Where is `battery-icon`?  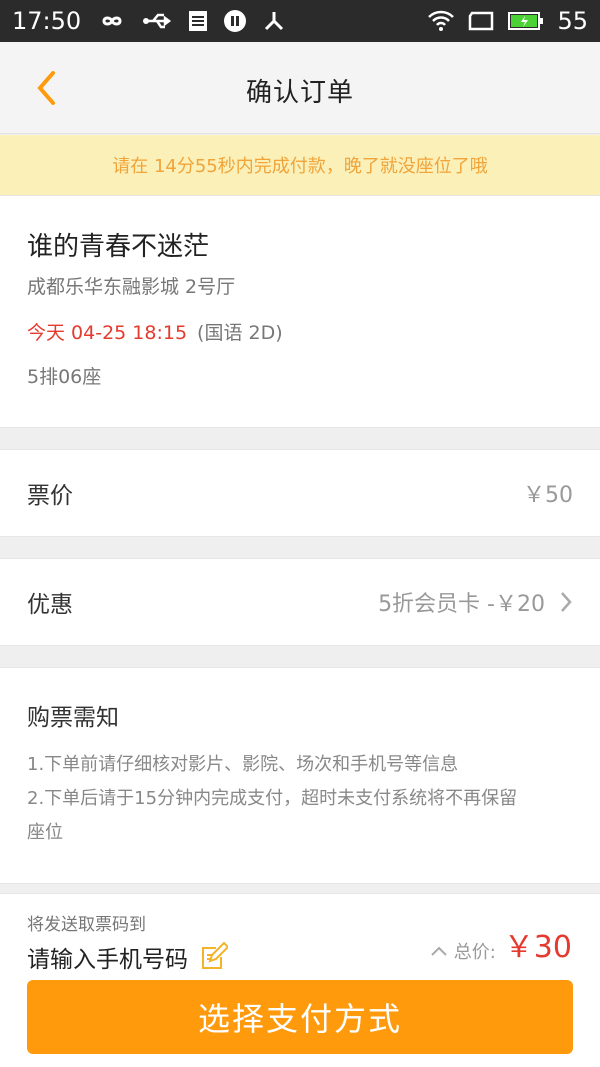
battery-icon is located at coordinates (526, 21).